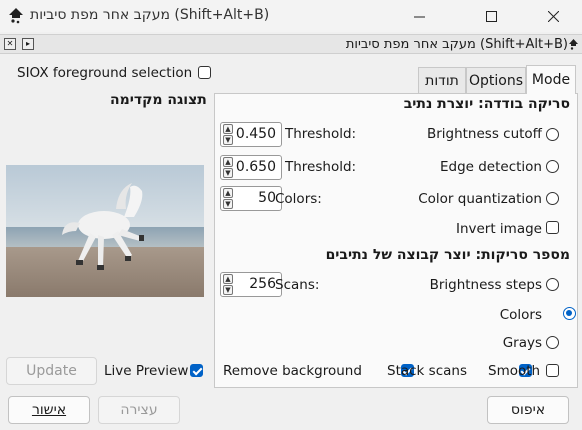  Describe the element at coordinates (522, 343) in the screenshot. I see `grays-label: Grays` at that location.